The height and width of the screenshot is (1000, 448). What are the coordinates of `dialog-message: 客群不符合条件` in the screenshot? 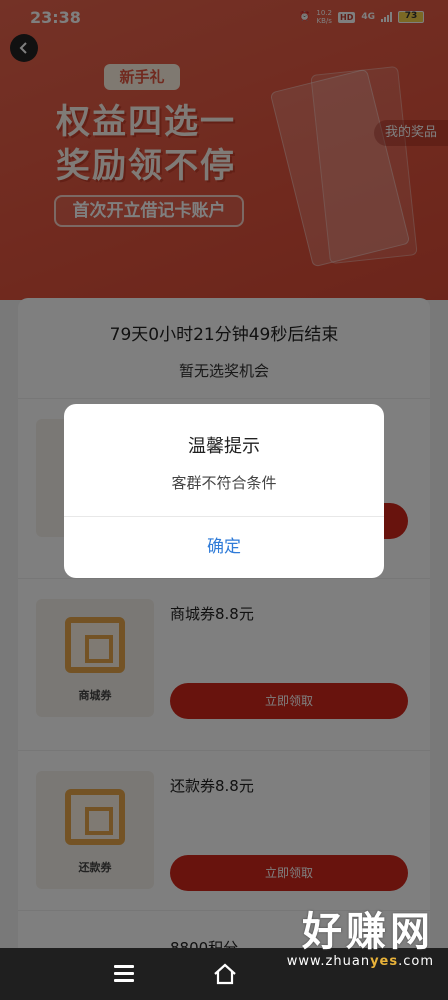 It's located at (224, 483).